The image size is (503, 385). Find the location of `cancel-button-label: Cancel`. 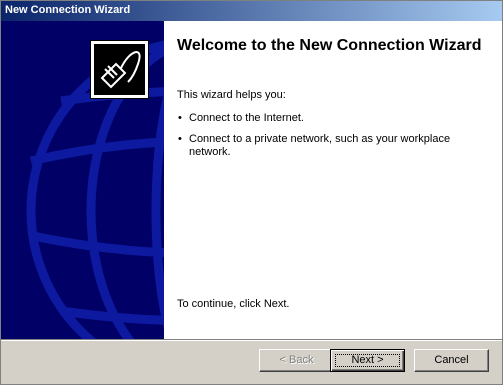

cancel-button-label: Cancel is located at coordinates (451, 360).